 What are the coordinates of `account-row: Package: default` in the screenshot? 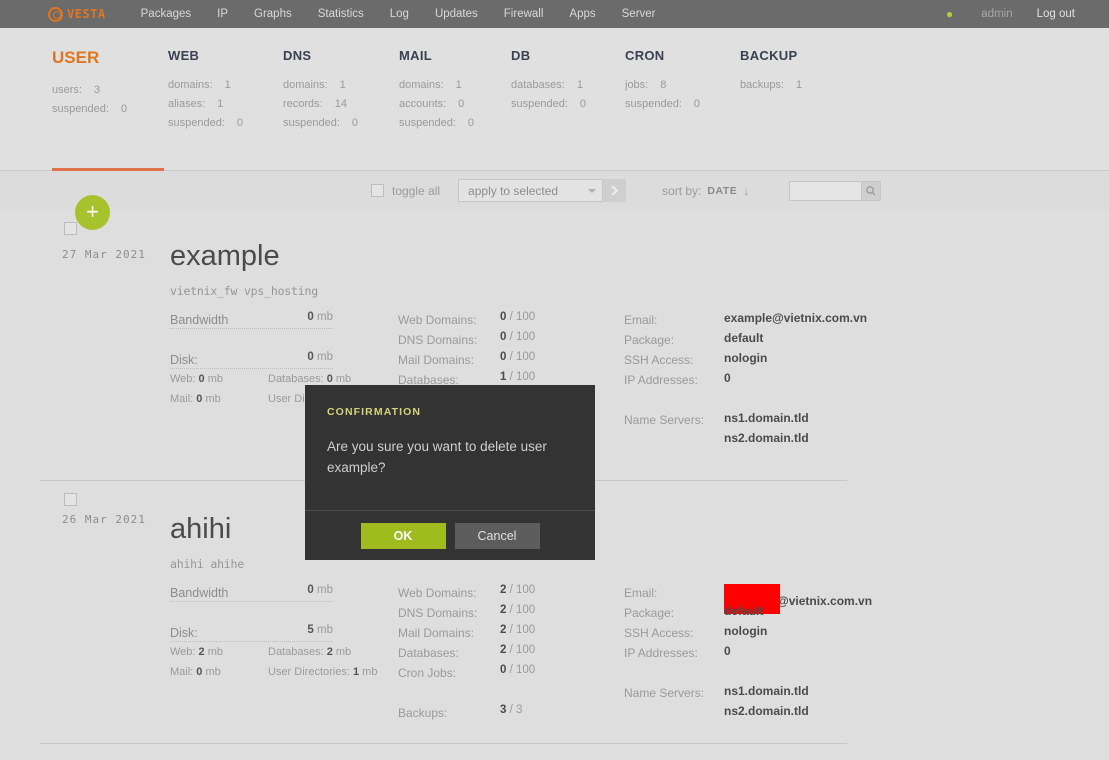 It's located at (693, 341).